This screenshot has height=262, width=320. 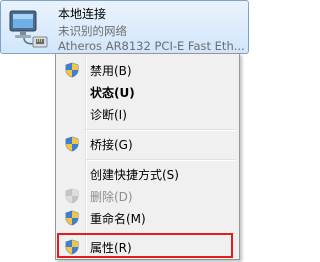 I want to click on menu-item-label: 状态(U), so click(x=112, y=93).